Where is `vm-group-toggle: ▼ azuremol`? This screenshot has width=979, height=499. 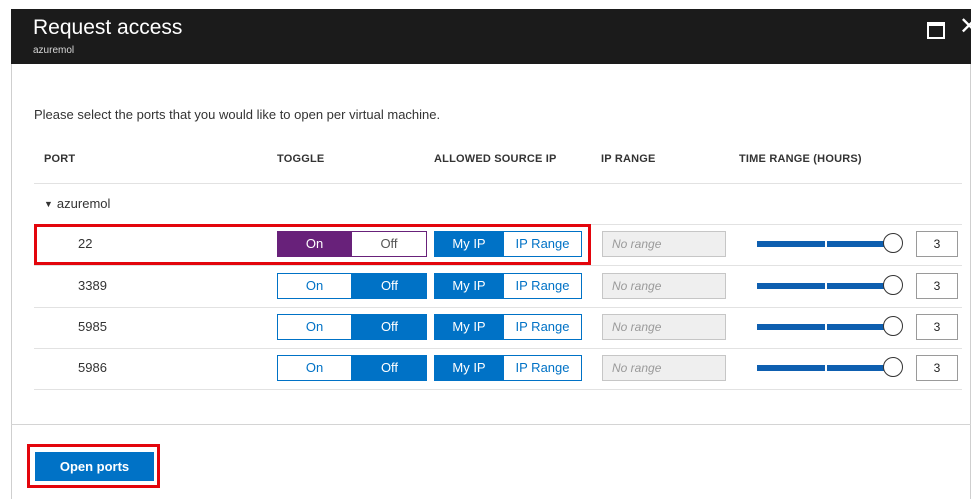 vm-group-toggle: ▼ azuremol is located at coordinates (77, 203).